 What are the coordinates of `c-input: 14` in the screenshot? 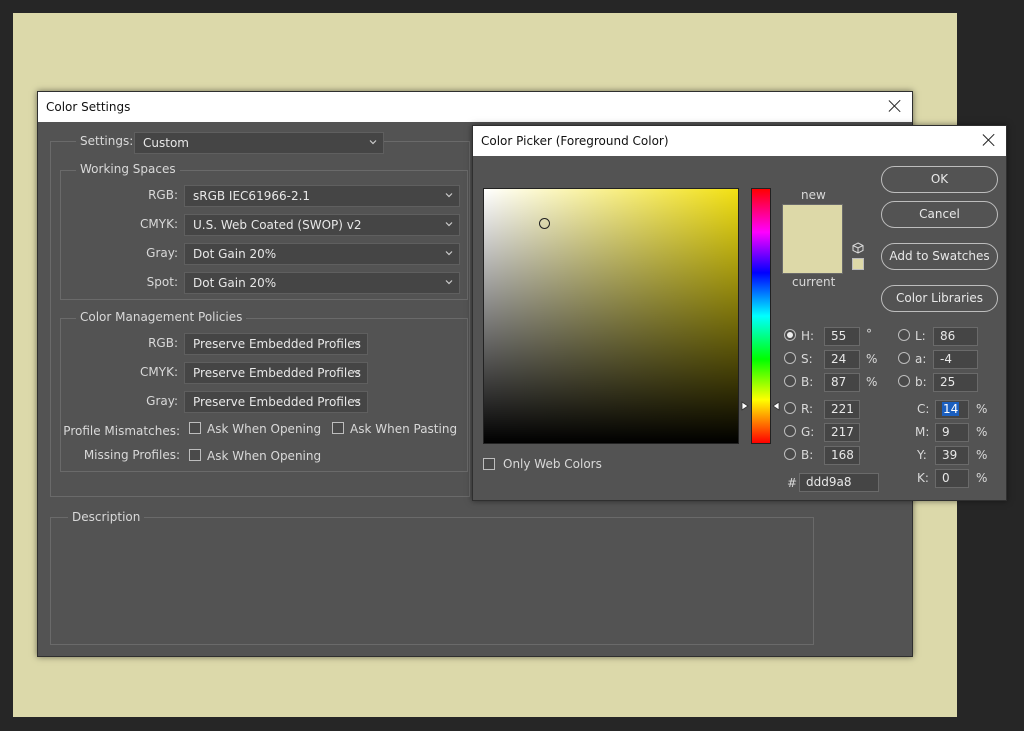 It's located at (952, 409).